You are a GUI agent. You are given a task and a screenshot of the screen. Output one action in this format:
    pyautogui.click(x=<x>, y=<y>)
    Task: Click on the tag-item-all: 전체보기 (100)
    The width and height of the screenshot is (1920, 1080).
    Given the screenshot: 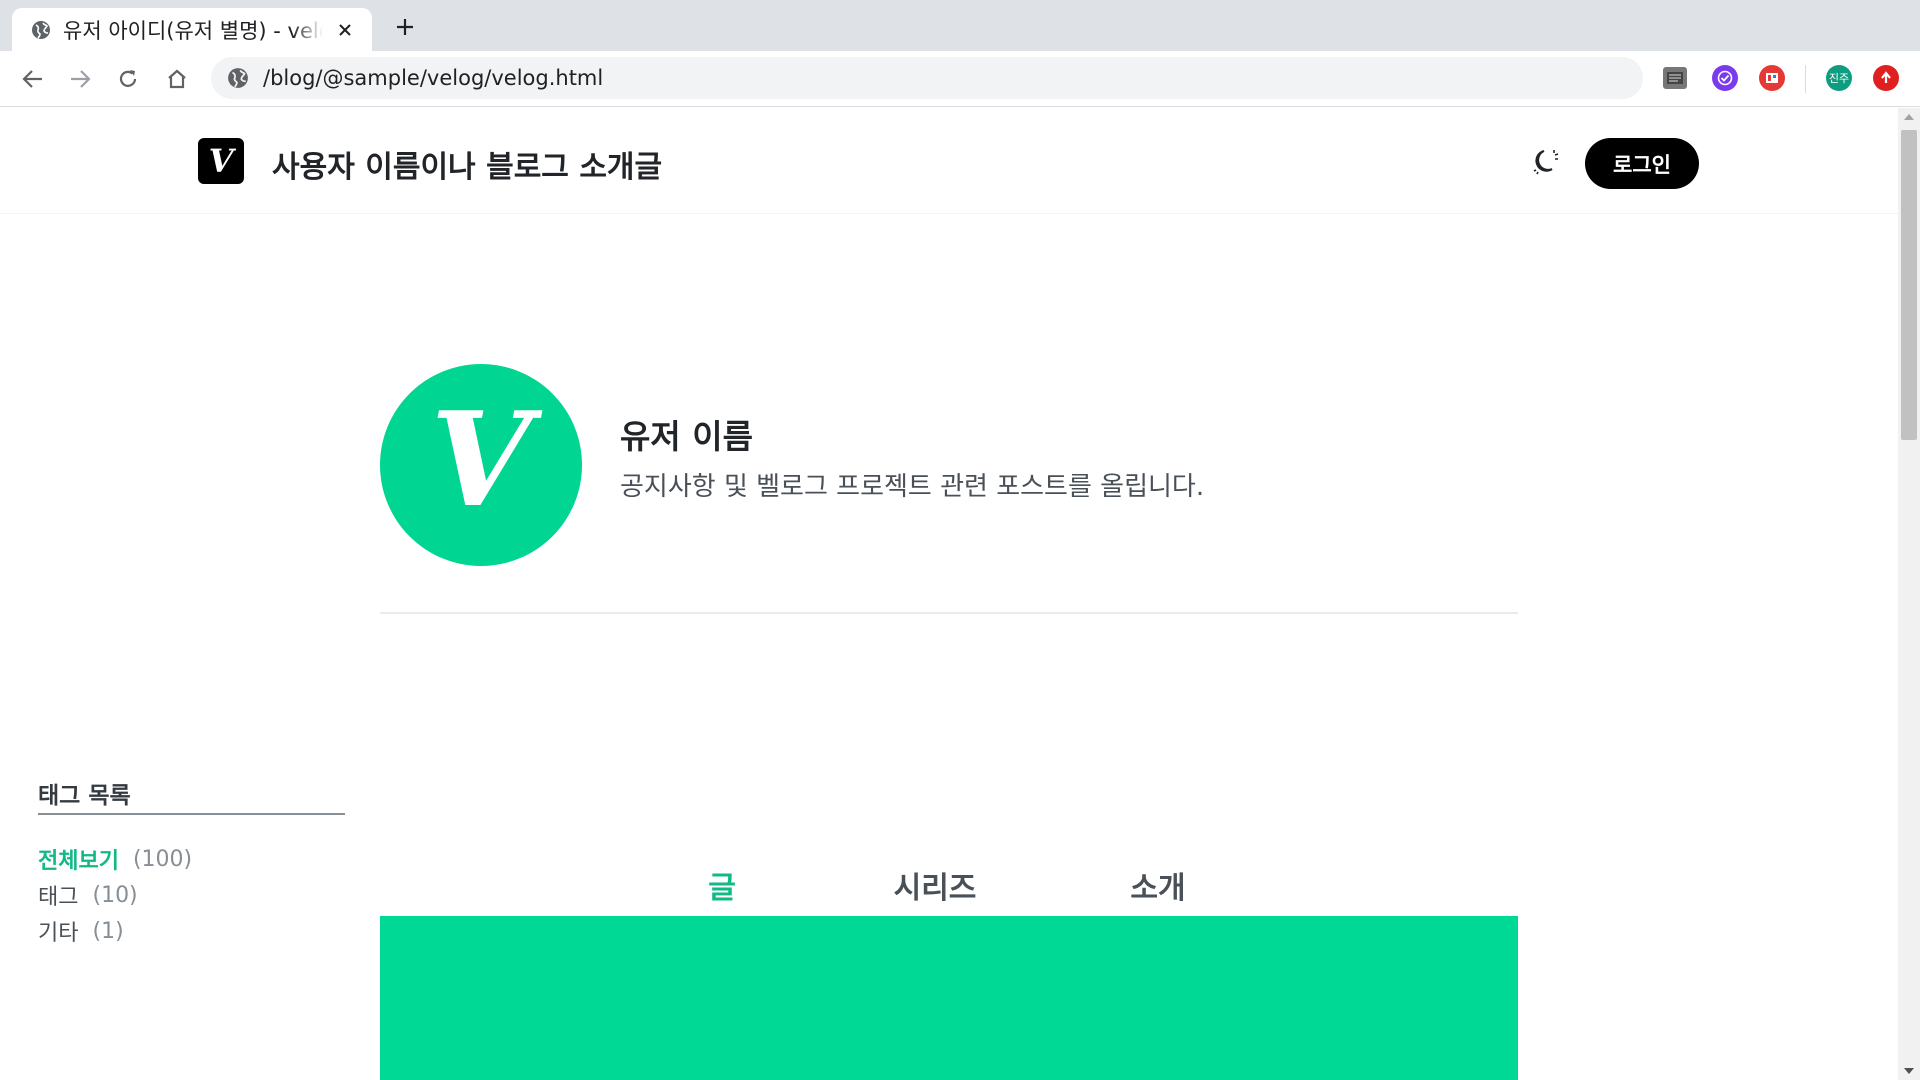 What is the action you would take?
    pyautogui.click(x=115, y=859)
    